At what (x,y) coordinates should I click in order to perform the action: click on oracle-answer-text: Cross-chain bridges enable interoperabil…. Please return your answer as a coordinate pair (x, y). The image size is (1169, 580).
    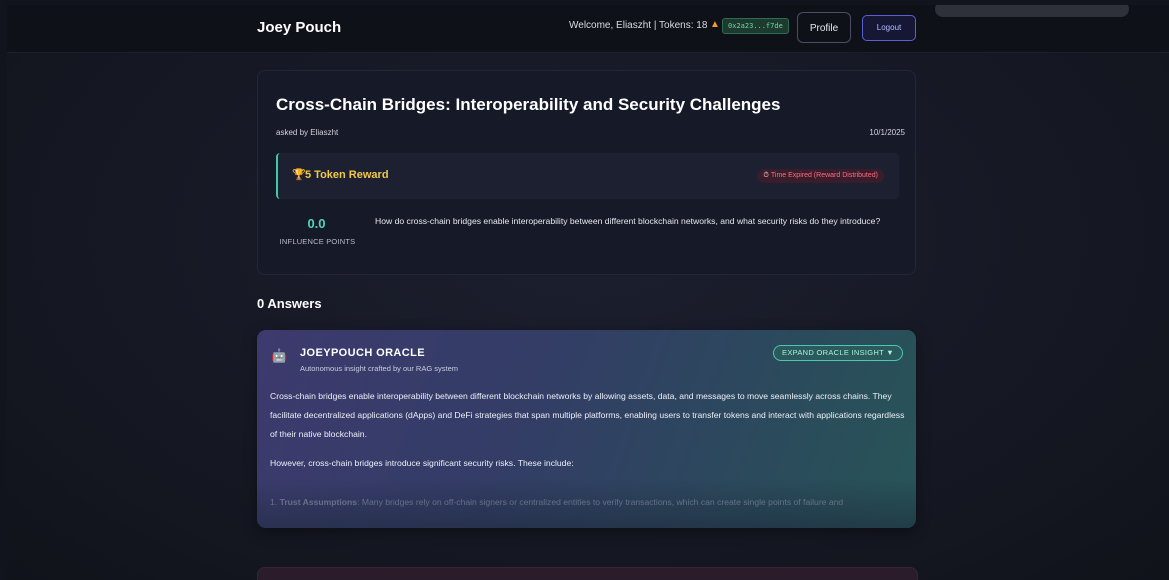
    Looking at the image, I should click on (590, 435).